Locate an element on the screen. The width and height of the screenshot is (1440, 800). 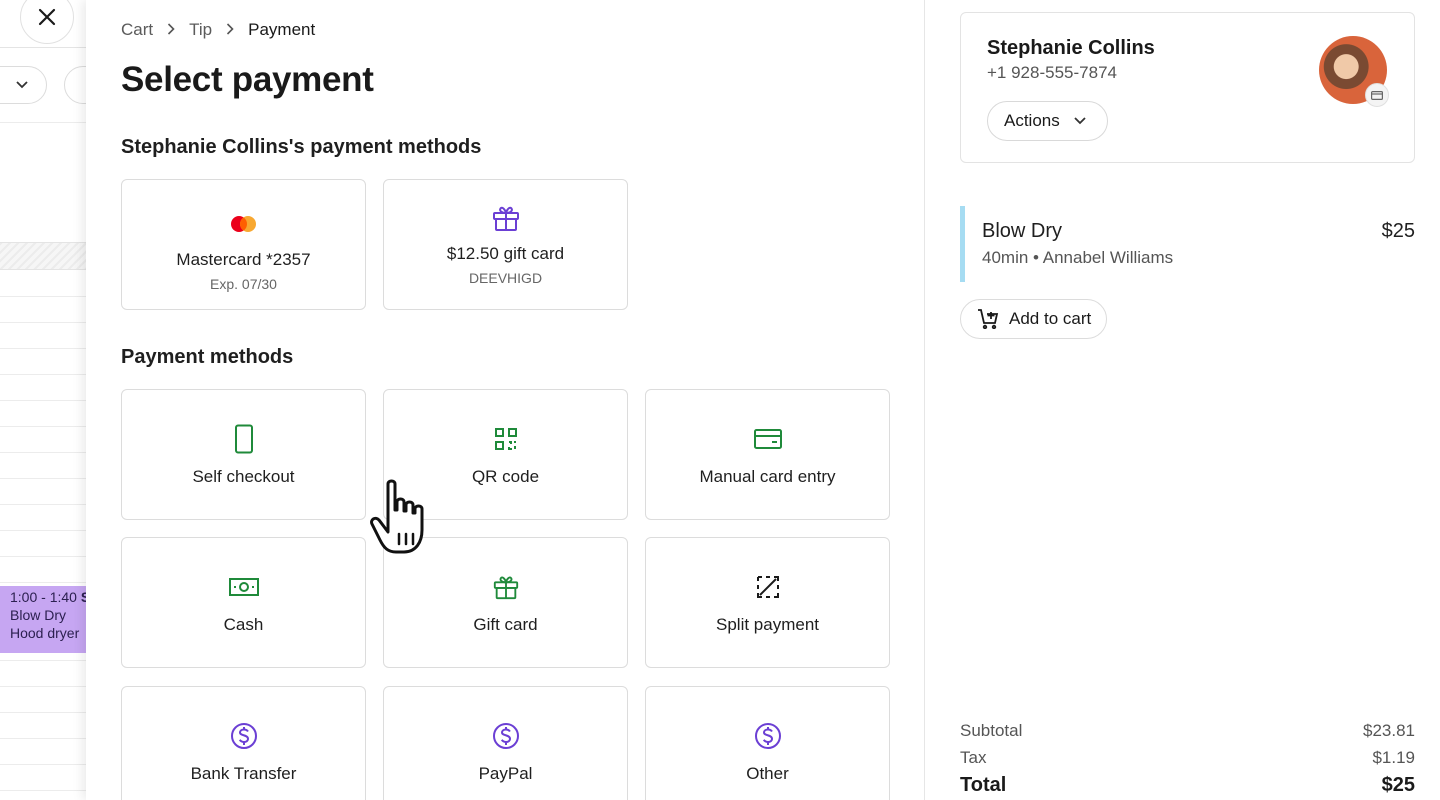
bank-transfer-label: Bank Transfer is located at coordinates (243, 773).